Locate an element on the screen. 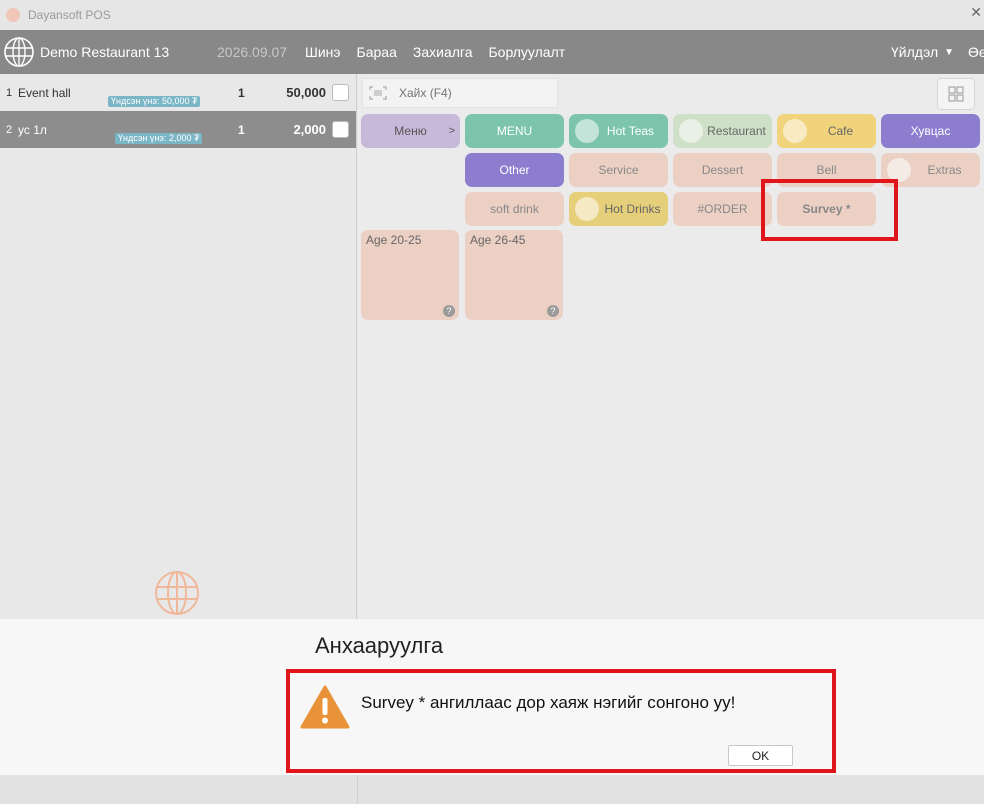 The width and height of the screenshot is (984, 804). coffee-cup-icon is located at coordinates (587, 209).